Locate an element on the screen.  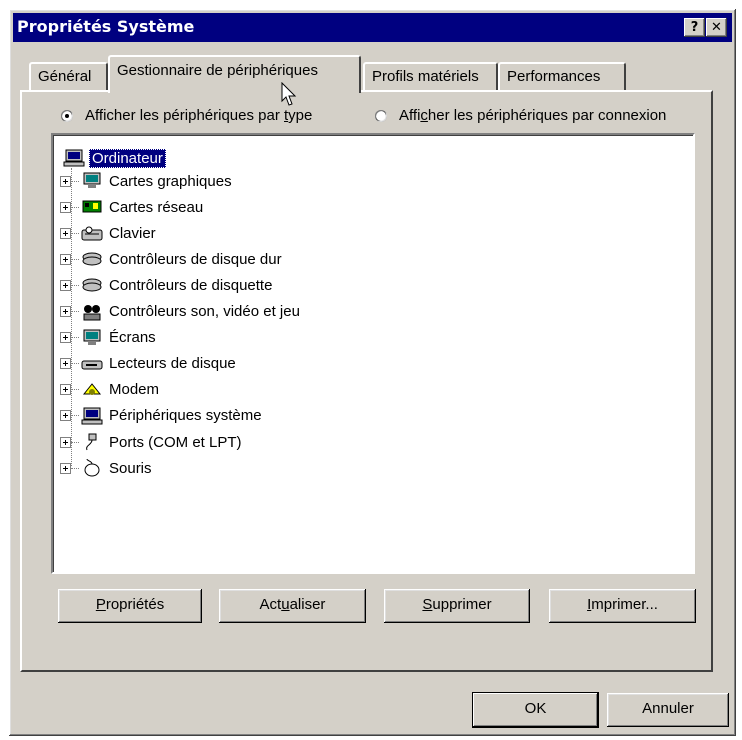
tree-item-label: Lecteurs de disque is located at coordinates (172, 364).